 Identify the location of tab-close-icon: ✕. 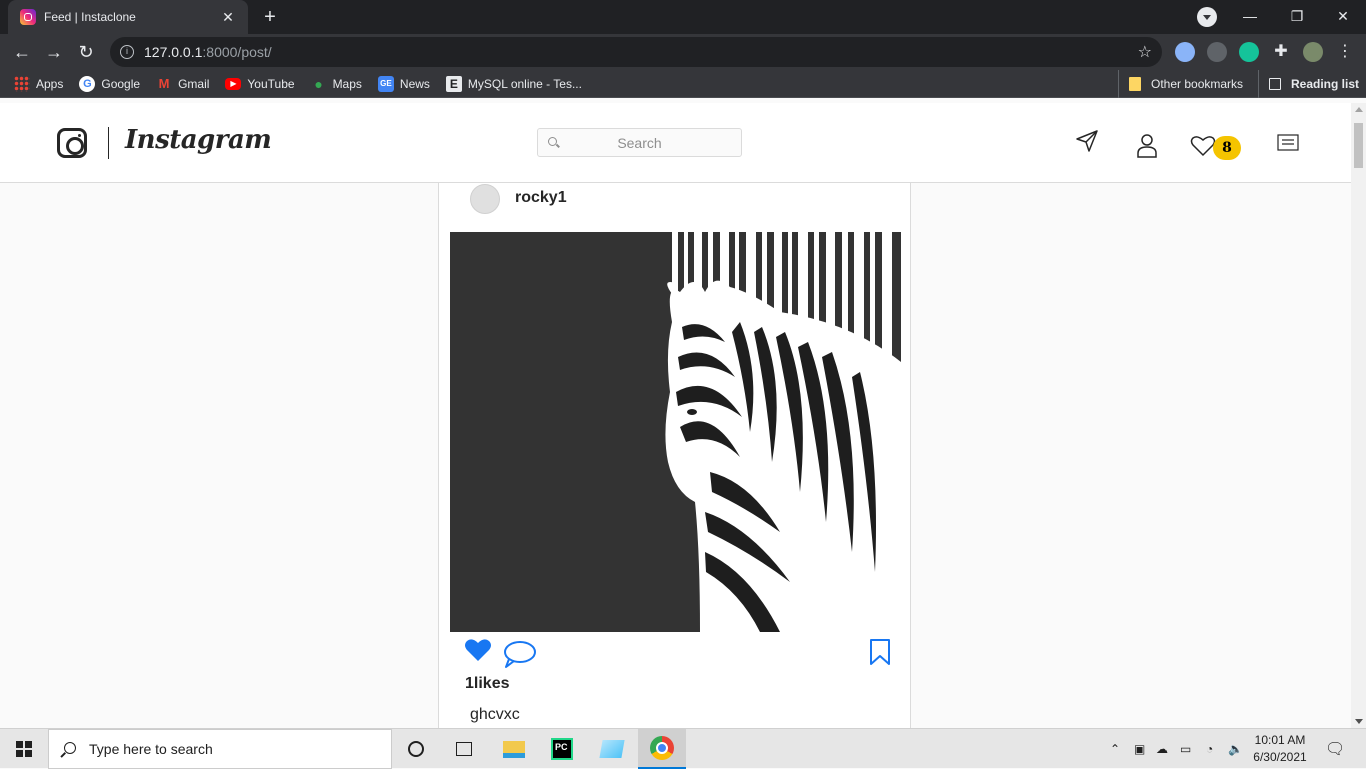
(228, 17).